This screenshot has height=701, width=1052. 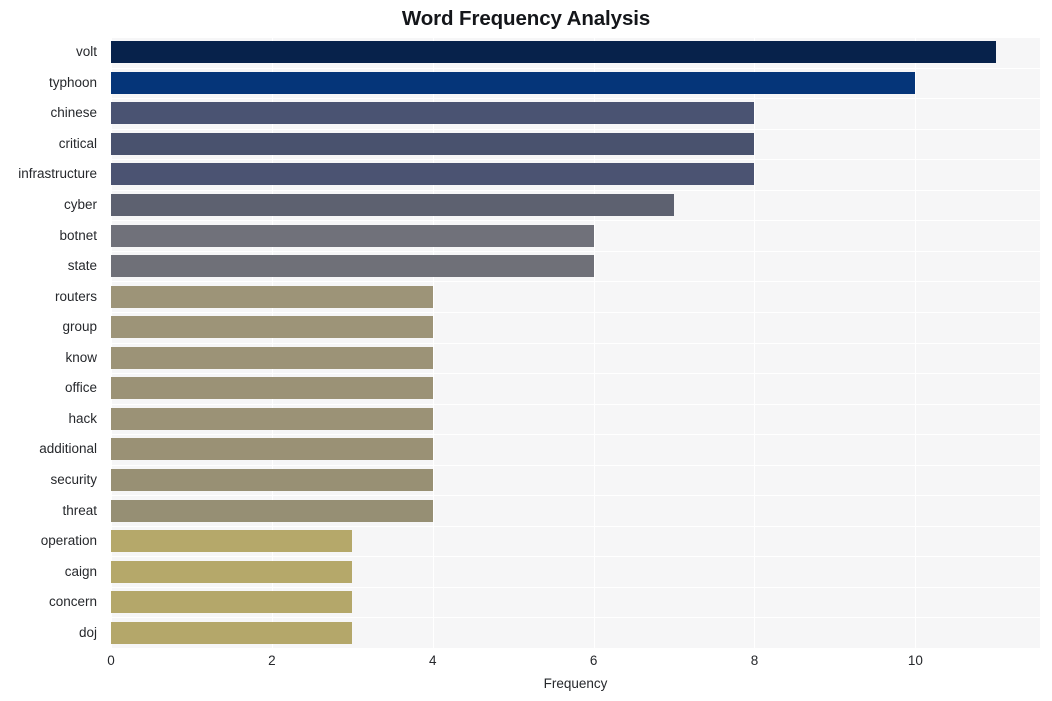 I want to click on x-axis-label: Frequency, so click(x=575, y=683).